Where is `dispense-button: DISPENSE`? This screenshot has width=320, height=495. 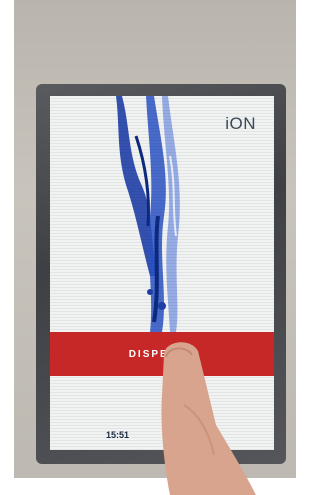
dispense-button: DISPENSE is located at coordinates (162, 354).